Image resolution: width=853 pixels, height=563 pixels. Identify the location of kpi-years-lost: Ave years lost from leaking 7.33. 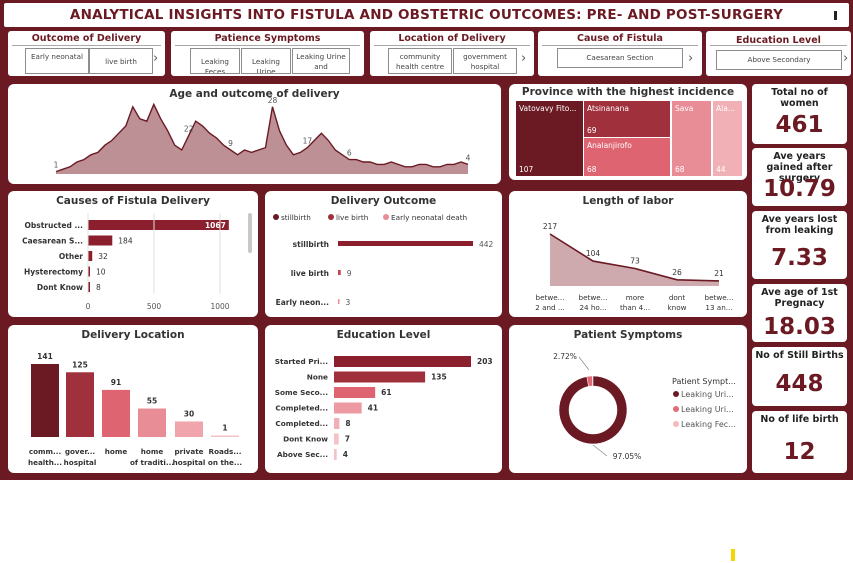
(799, 245).